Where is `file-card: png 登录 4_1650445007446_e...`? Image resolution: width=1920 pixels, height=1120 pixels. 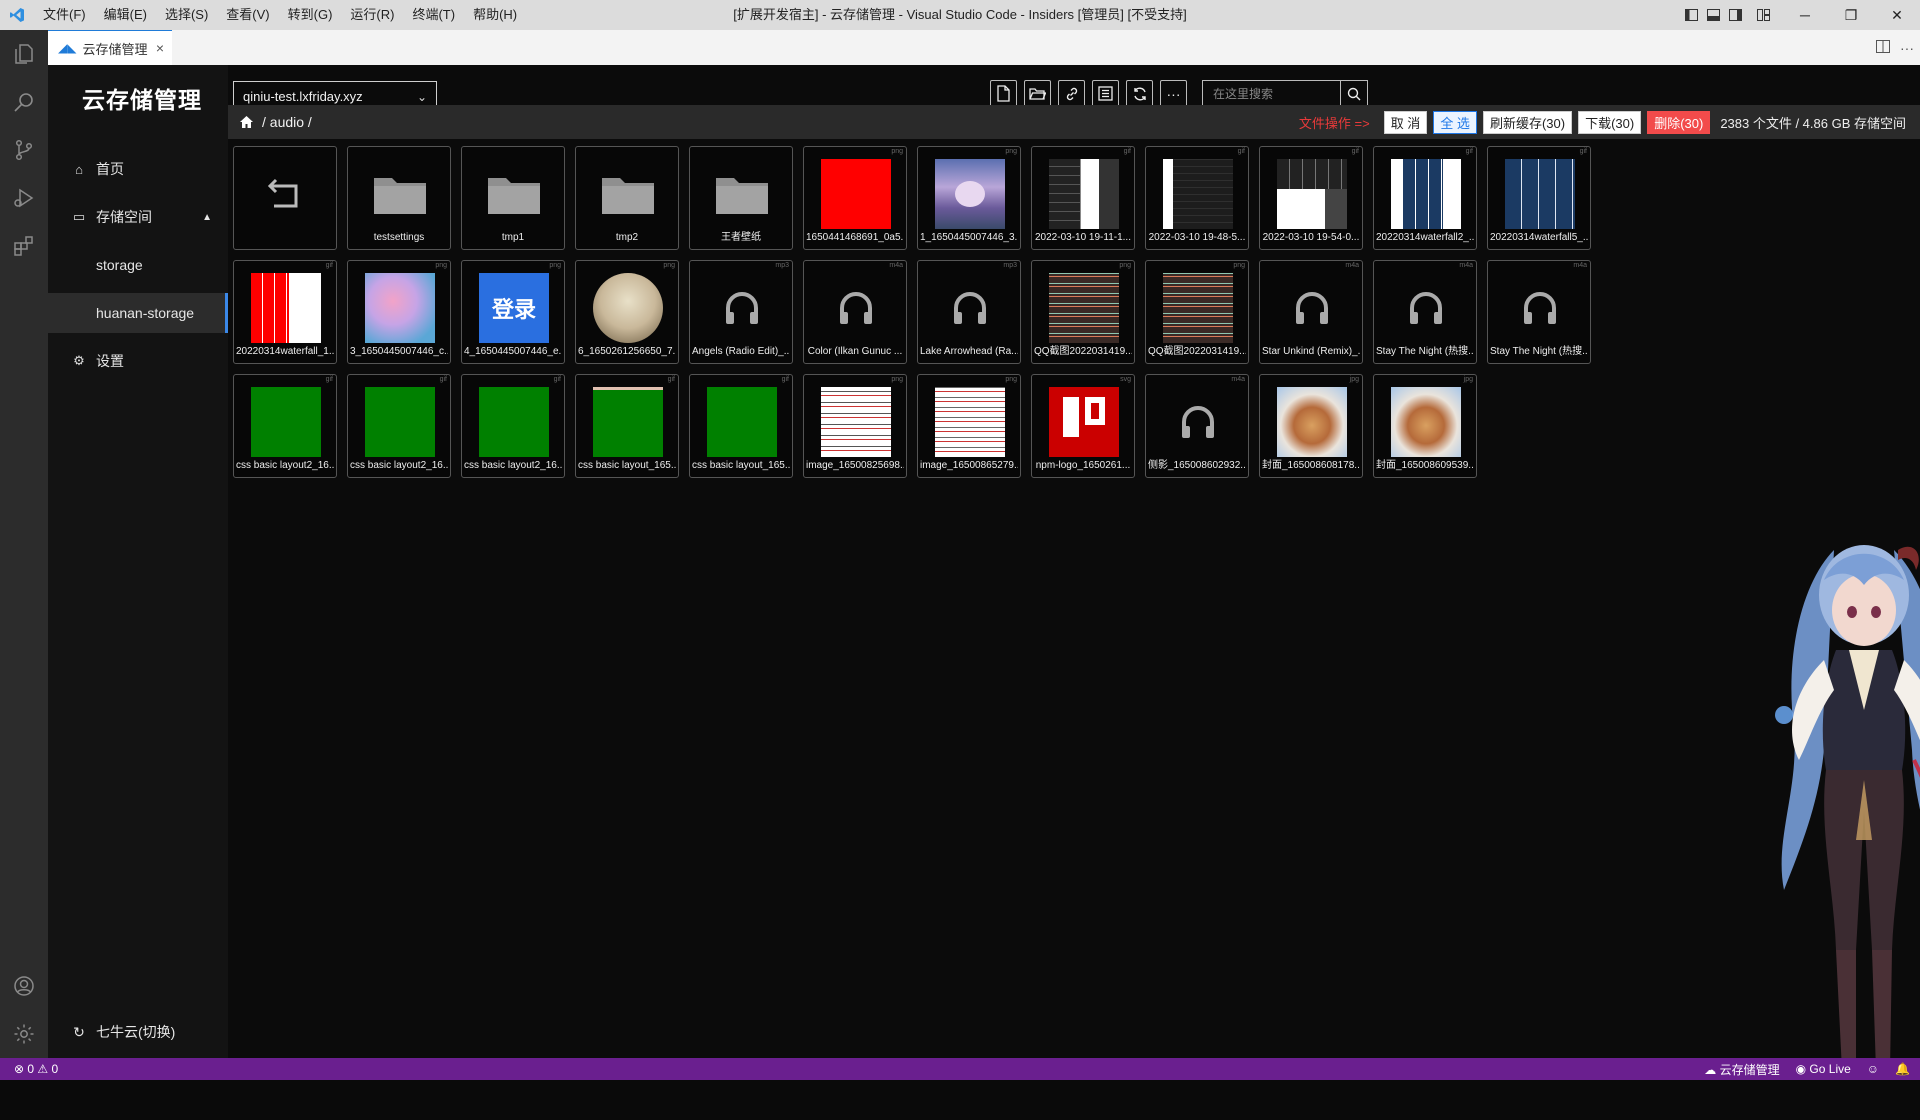
file-card: png 登录 4_1650445007446_e... is located at coordinates (513, 312).